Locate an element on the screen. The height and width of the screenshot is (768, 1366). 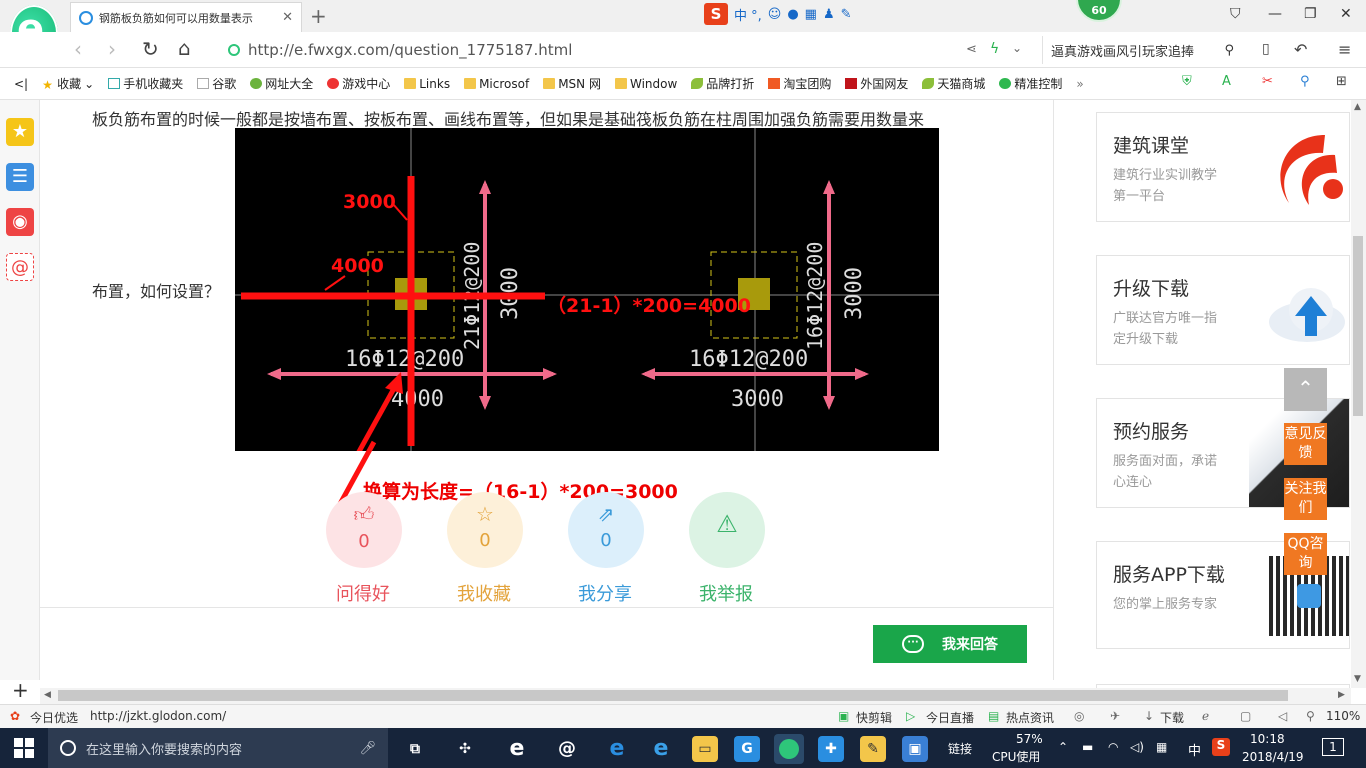
minimize-icon: — is located at coordinates (1275, 14).